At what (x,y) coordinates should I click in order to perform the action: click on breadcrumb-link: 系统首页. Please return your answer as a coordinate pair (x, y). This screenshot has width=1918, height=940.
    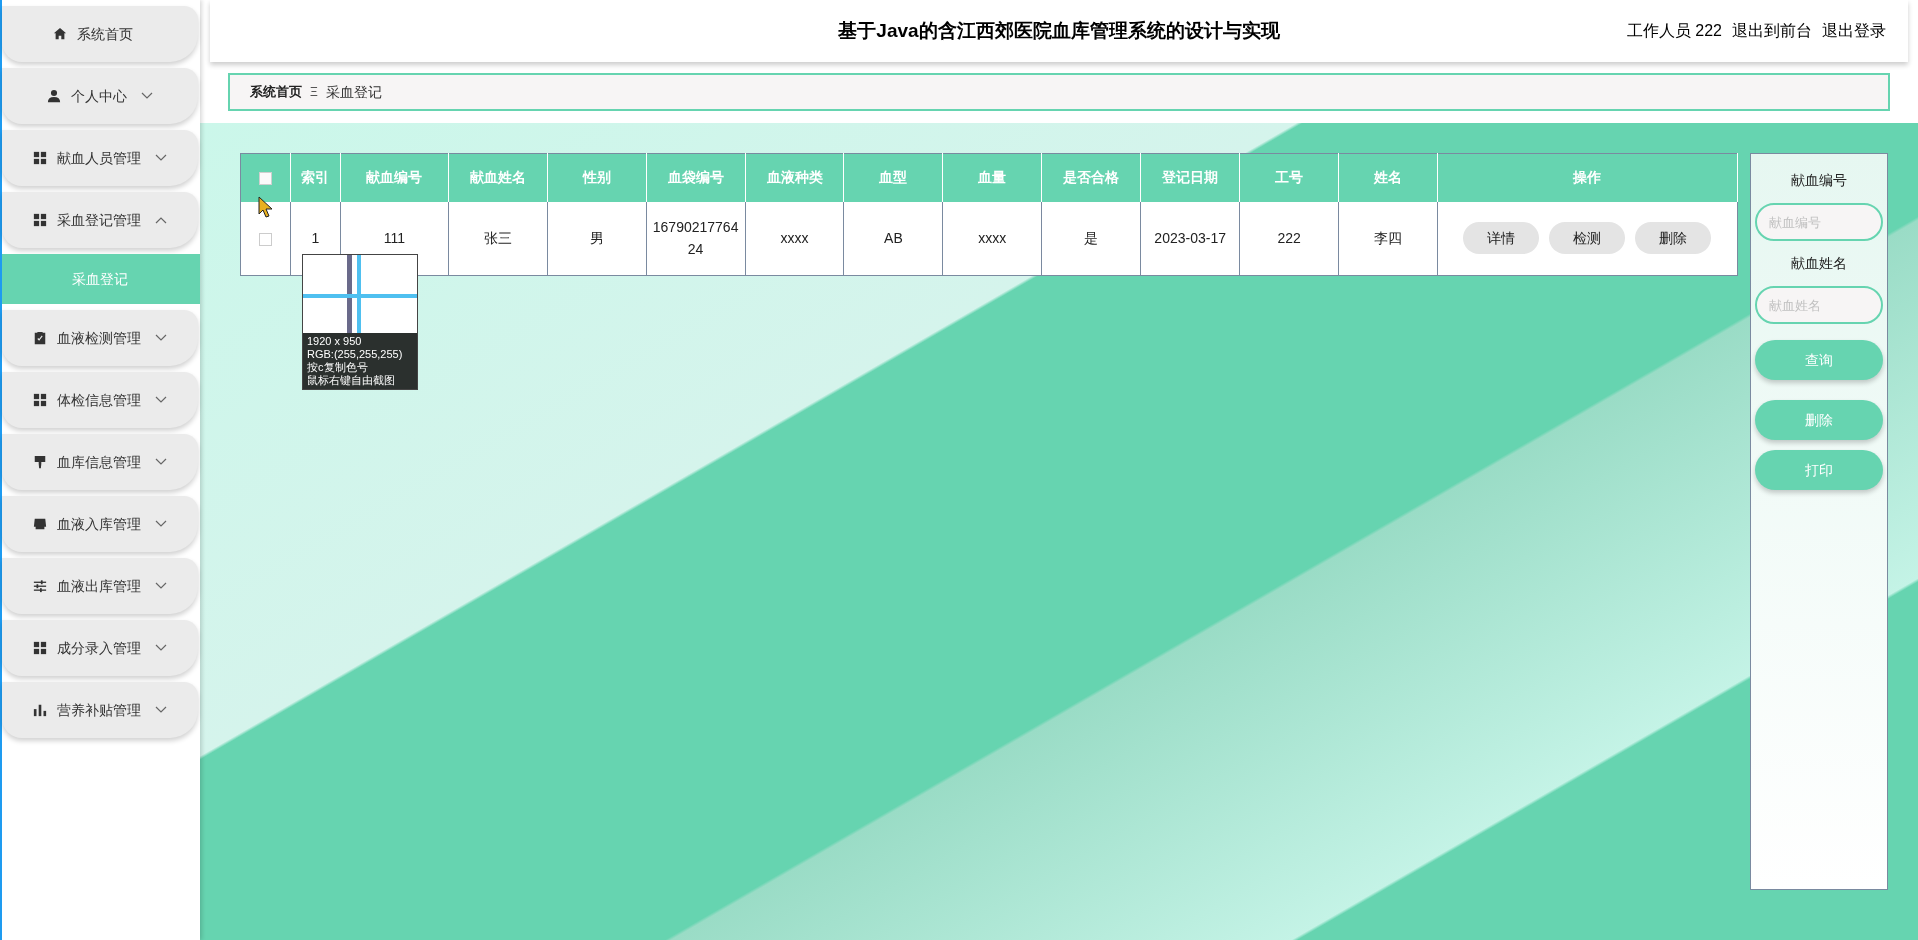
    Looking at the image, I should click on (276, 92).